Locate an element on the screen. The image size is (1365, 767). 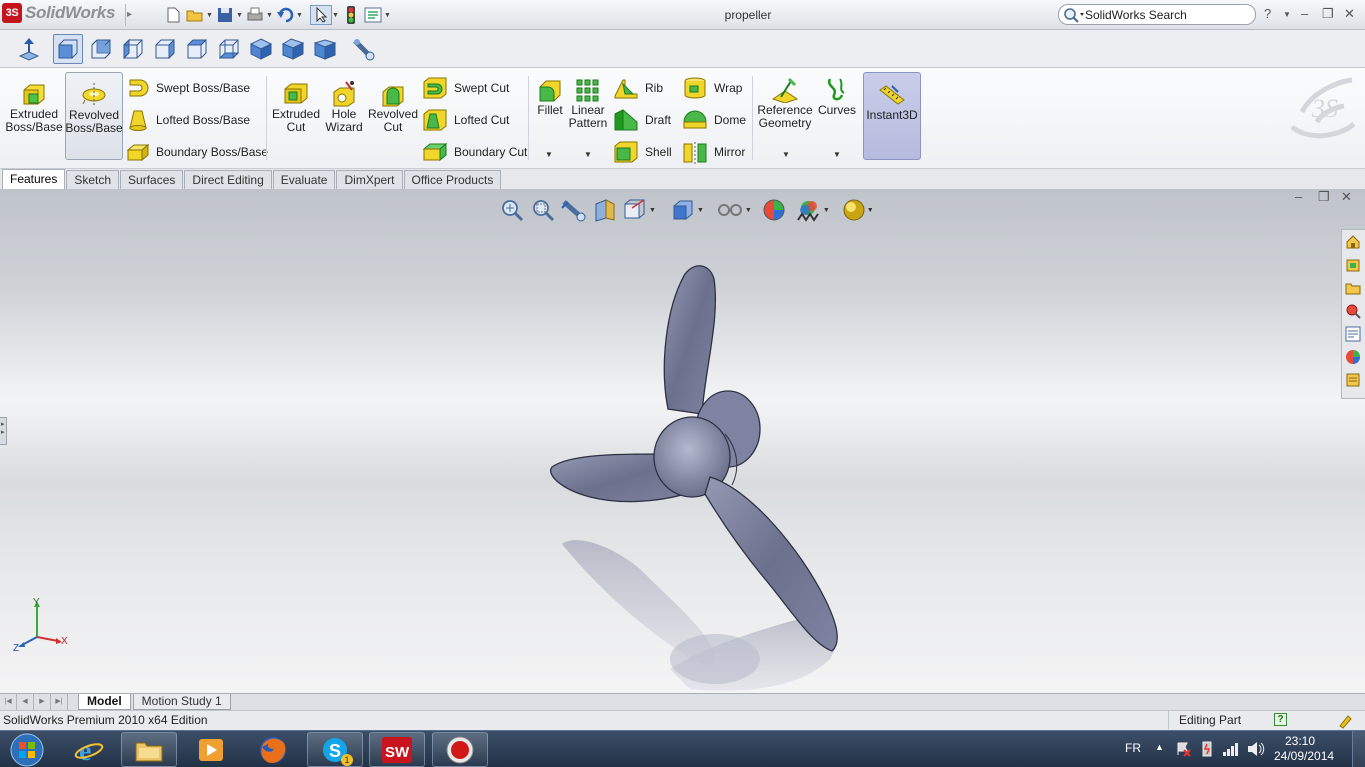
undo-dropdown-icon: ▼ is located at coordinates (300, 15).